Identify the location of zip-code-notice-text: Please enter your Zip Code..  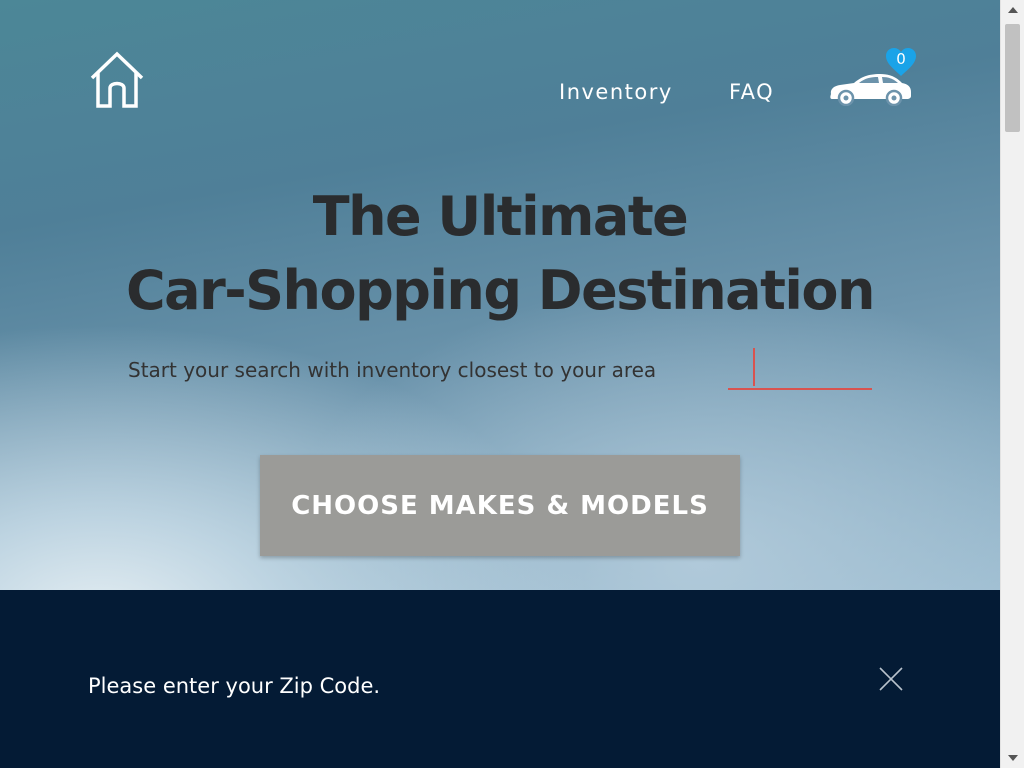
(234, 686).